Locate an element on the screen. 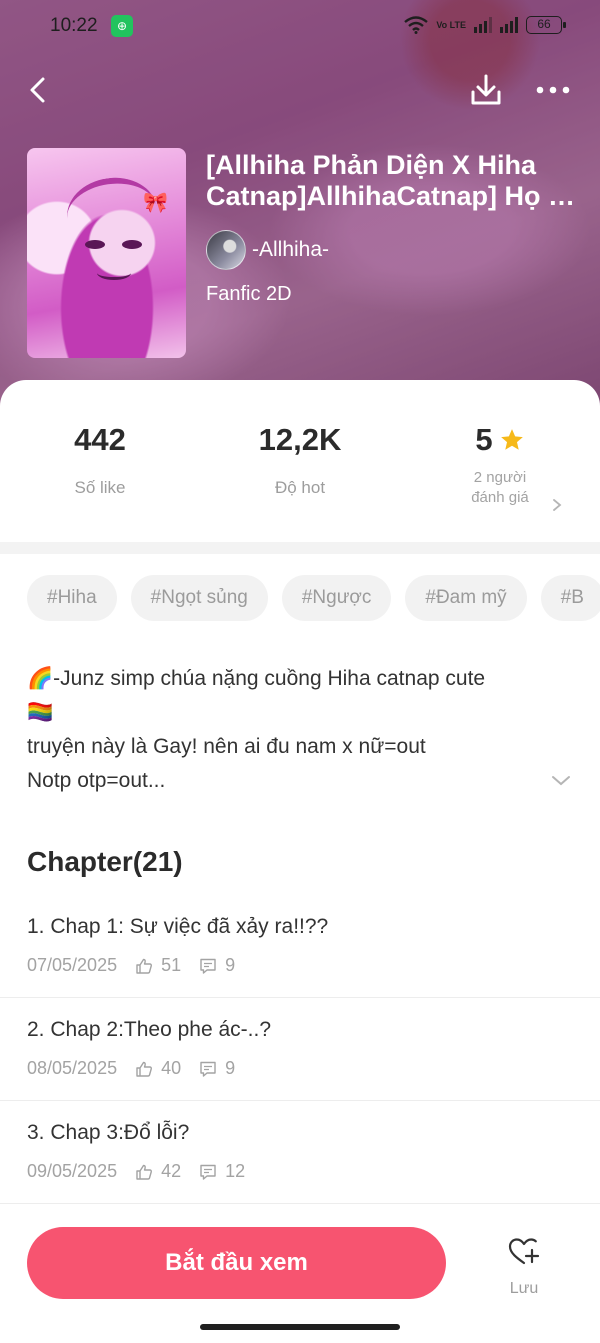  chapter-date: 07/05/2025 is located at coordinates (72, 965).